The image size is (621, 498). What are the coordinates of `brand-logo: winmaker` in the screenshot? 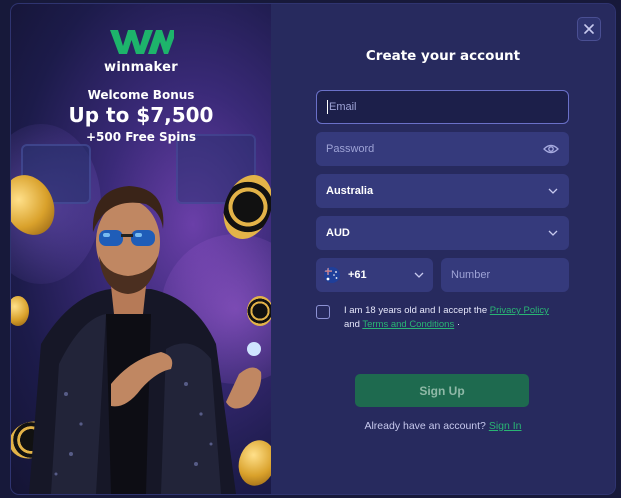 It's located at (141, 50).